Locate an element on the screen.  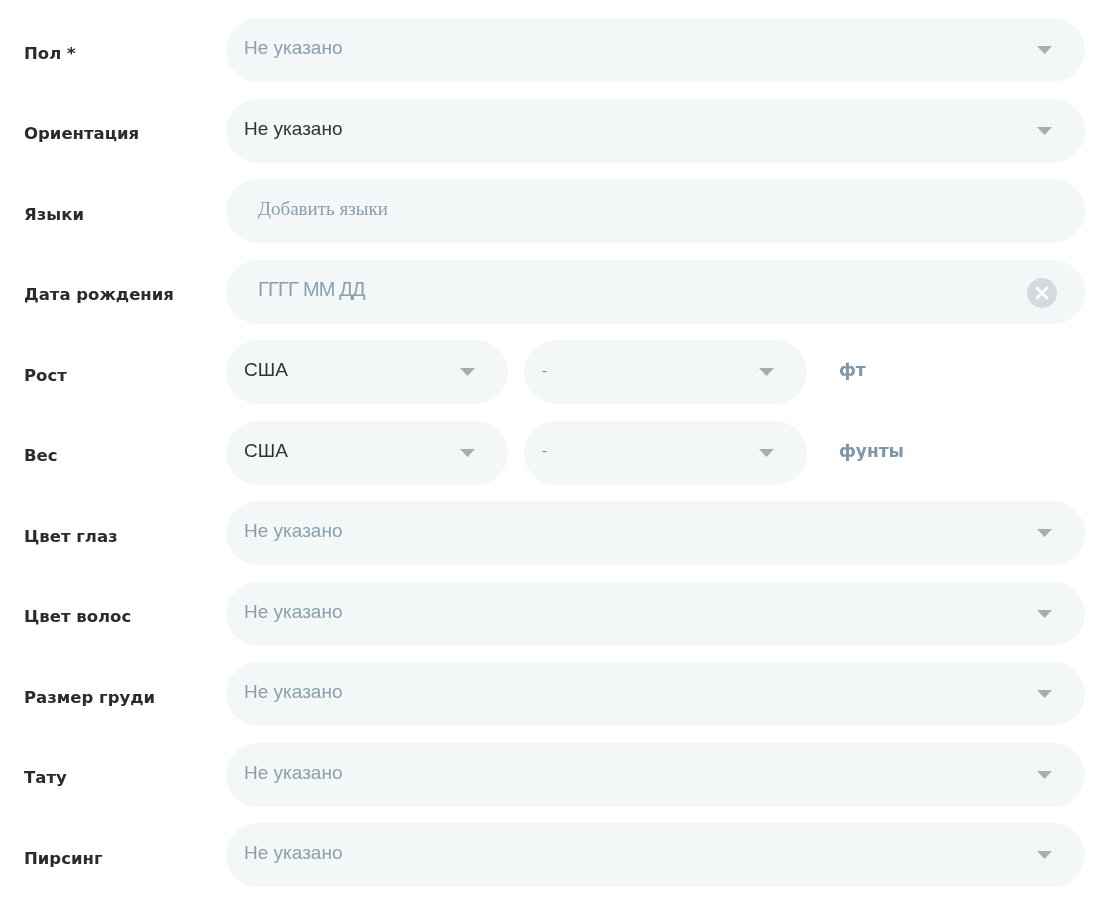
date-input: ГГГГ ММ ДД is located at coordinates (655, 291).